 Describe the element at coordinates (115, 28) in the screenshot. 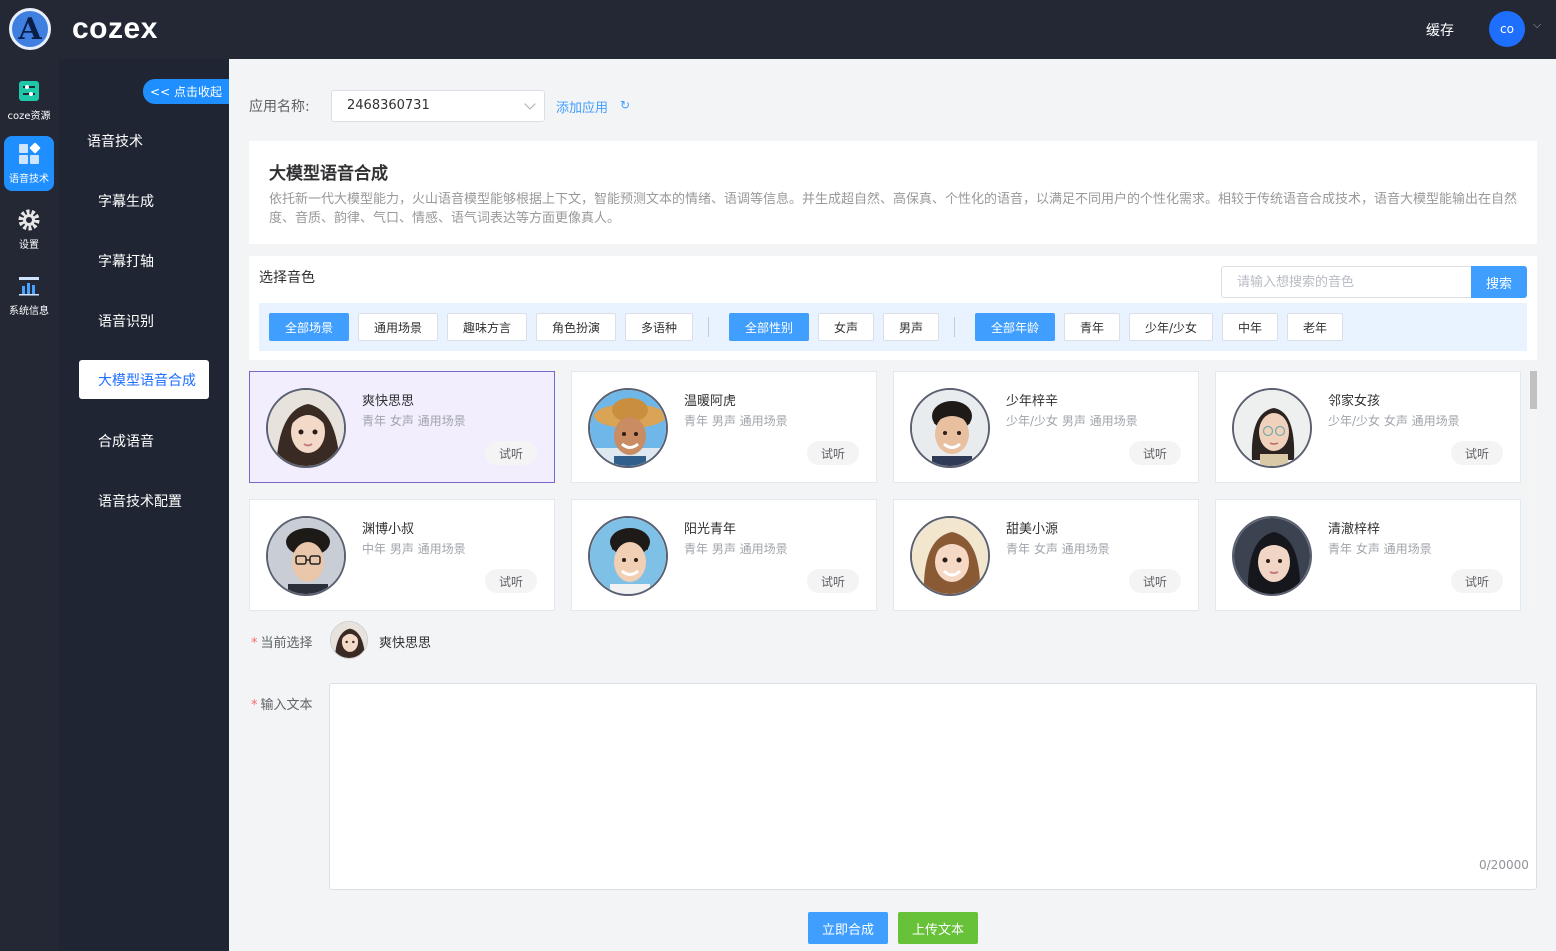

I see `brand-name: cozex` at that location.